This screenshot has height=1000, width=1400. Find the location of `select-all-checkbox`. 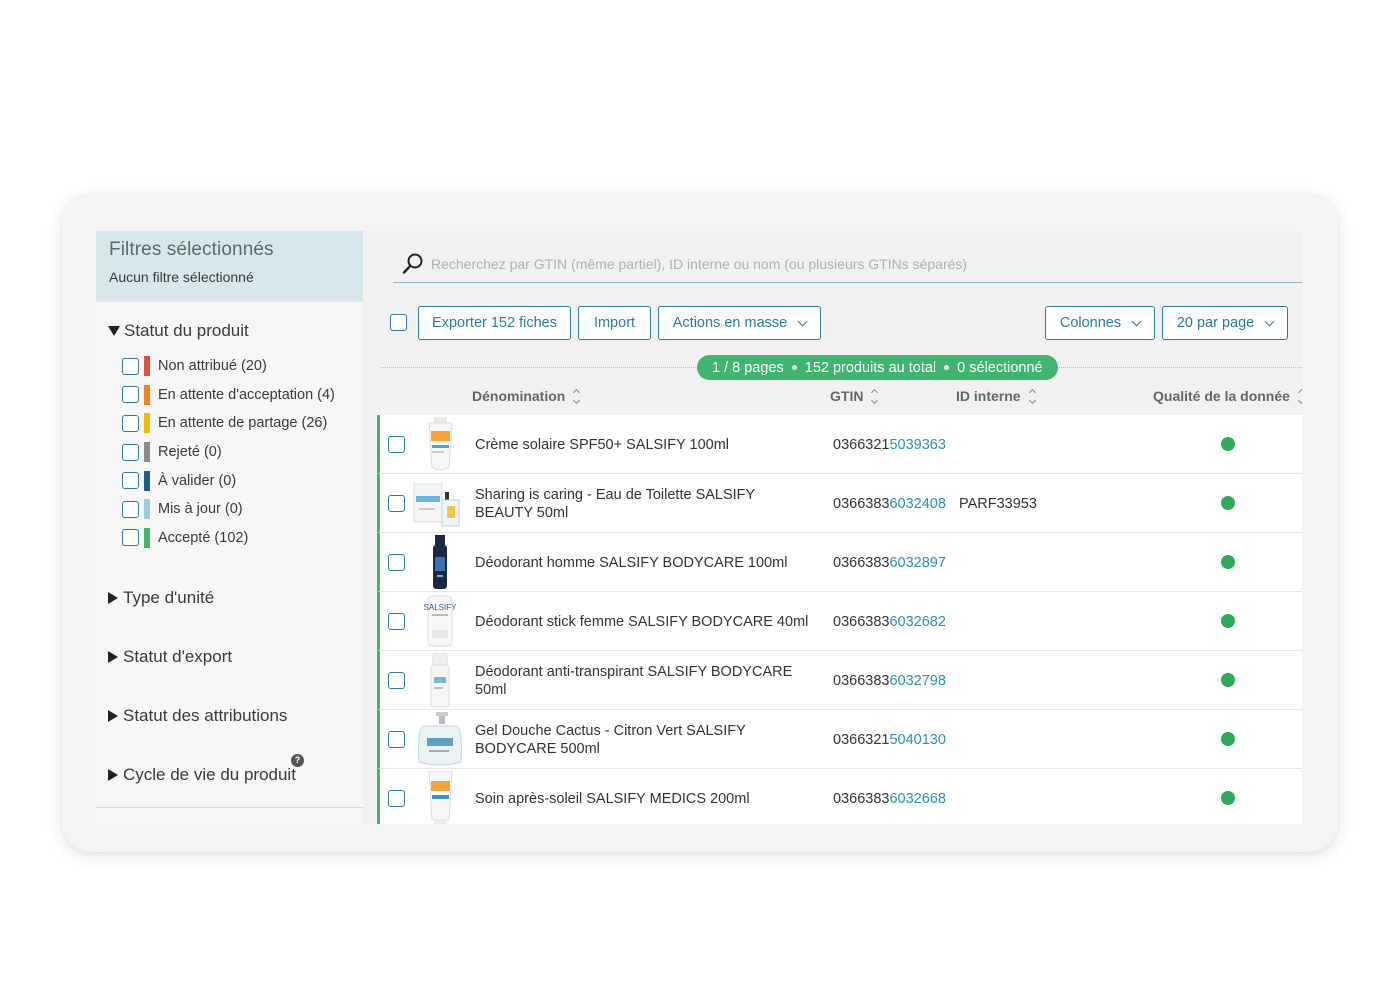

select-all-checkbox is located at coordinates (398, 322).